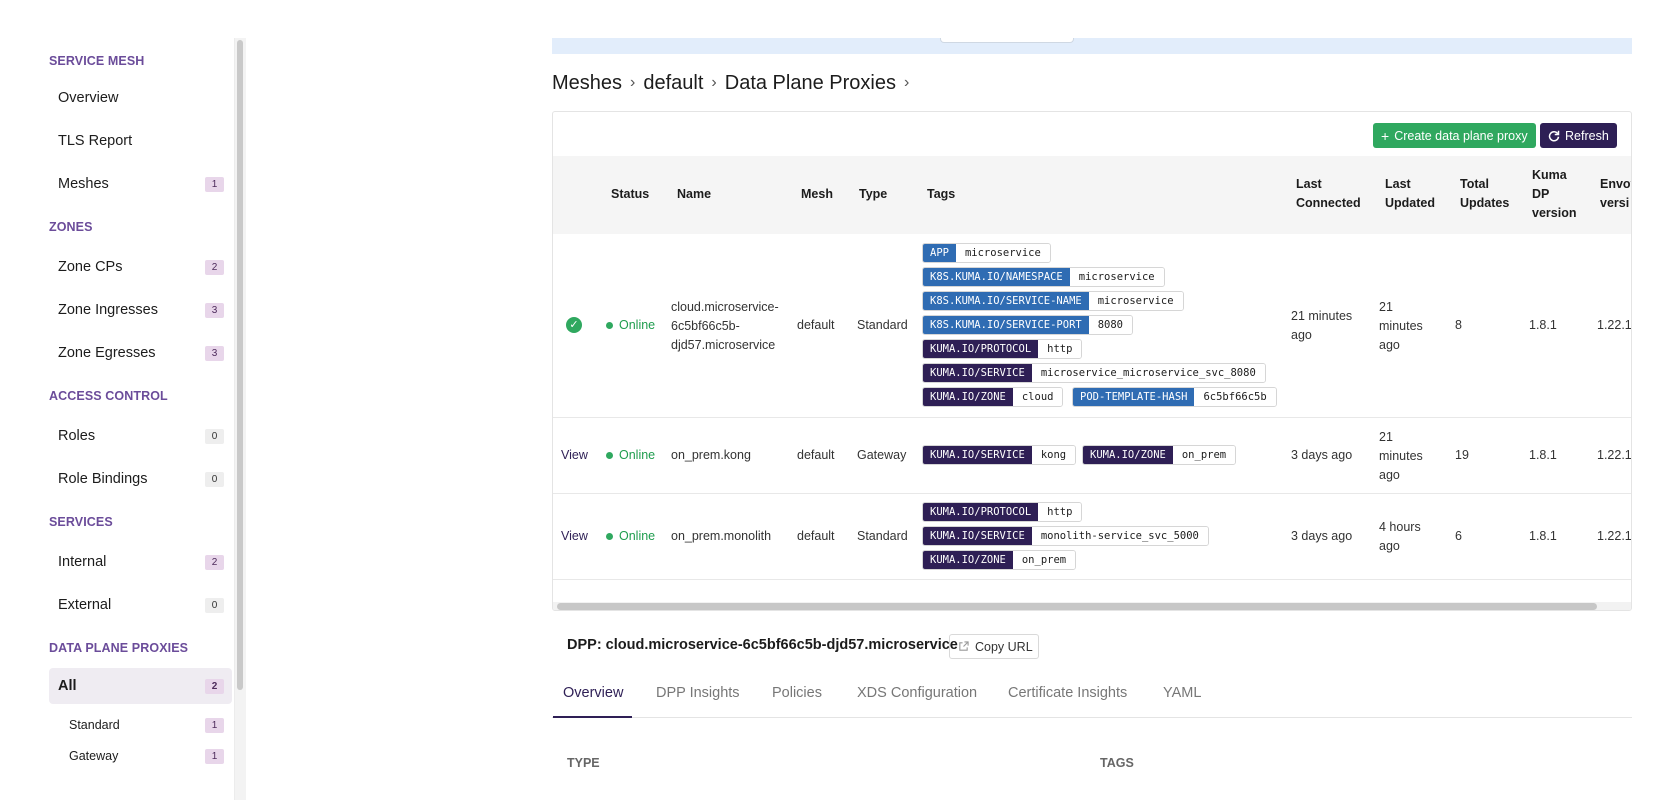 This screenshot has height=800, width=1680. What do you see at coordinates (873, 194) in the screenshot?
I see `column-header-type: Type` at bounding box center [873, 194].